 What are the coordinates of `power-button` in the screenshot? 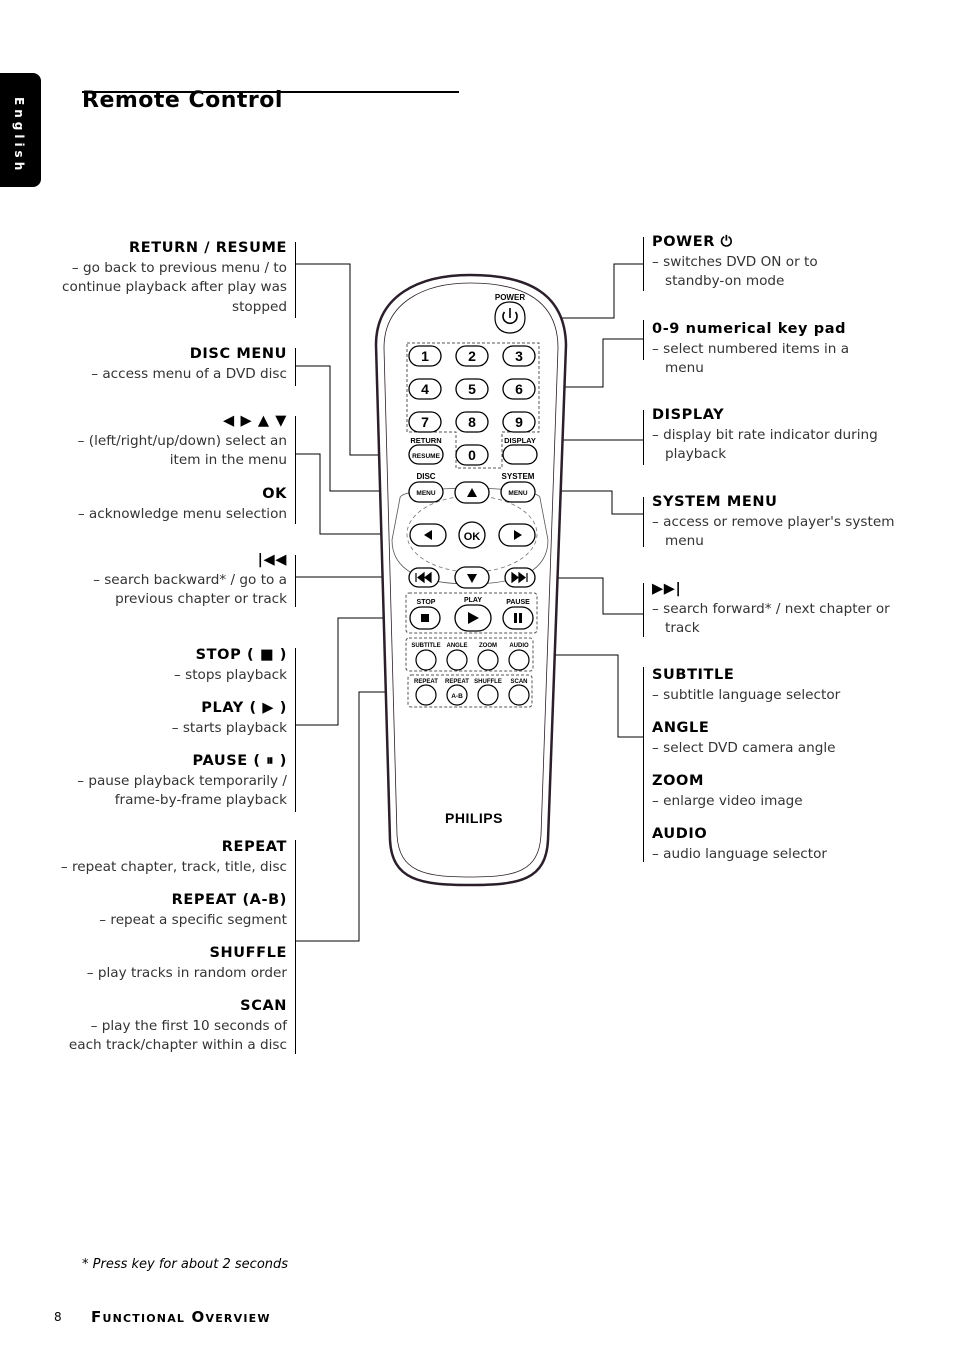 It's located at (510, 317).